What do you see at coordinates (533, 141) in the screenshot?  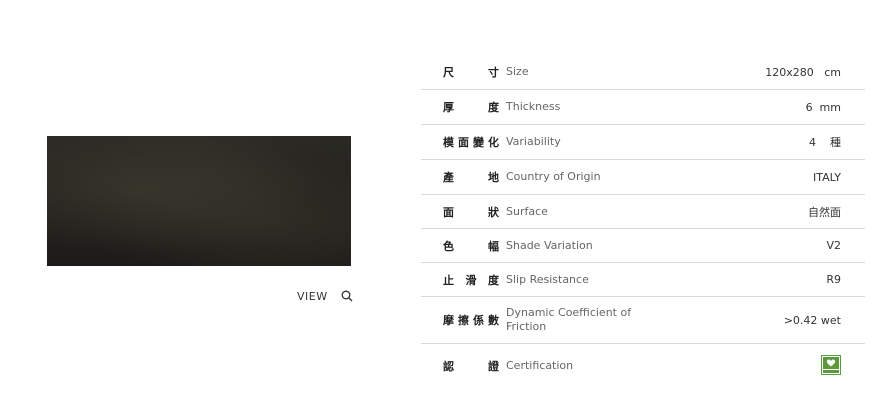 I see `spec-label-en: Variability` at bounding box center [533, 141].